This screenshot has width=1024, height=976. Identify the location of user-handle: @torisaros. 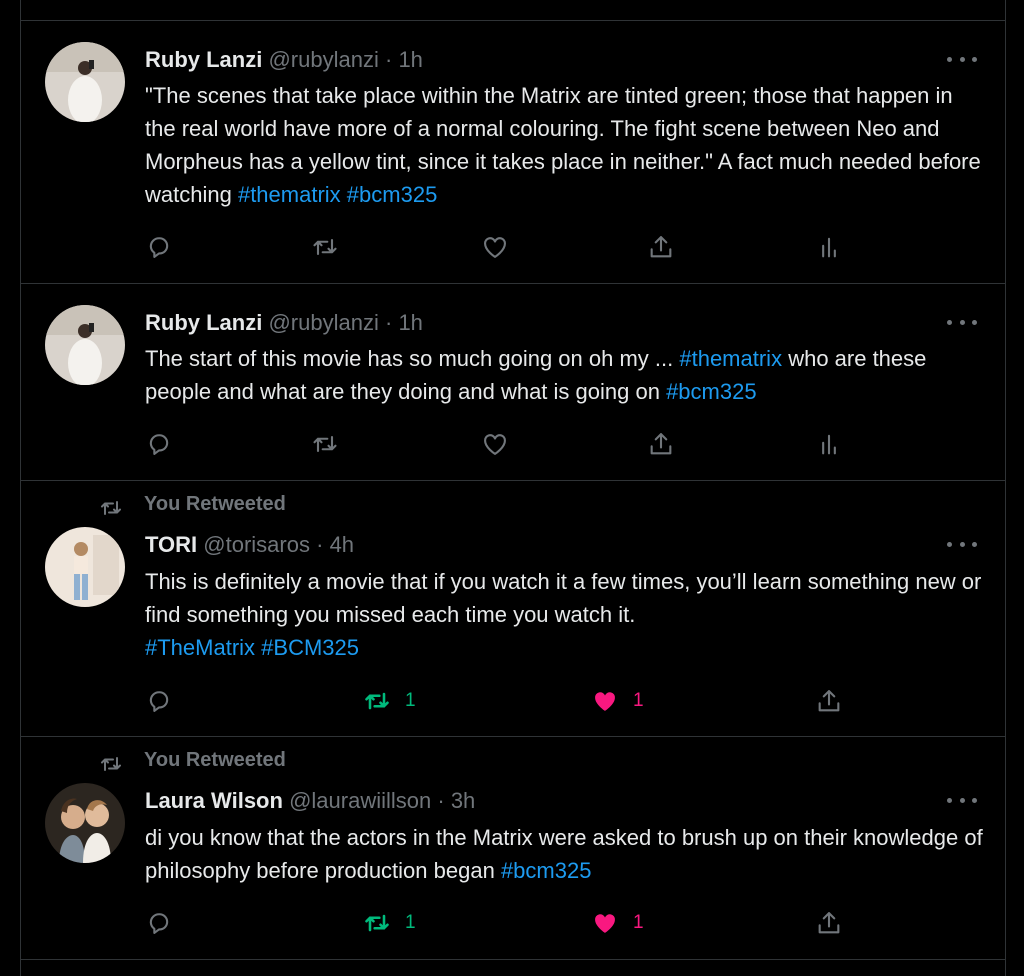
(256, 544).